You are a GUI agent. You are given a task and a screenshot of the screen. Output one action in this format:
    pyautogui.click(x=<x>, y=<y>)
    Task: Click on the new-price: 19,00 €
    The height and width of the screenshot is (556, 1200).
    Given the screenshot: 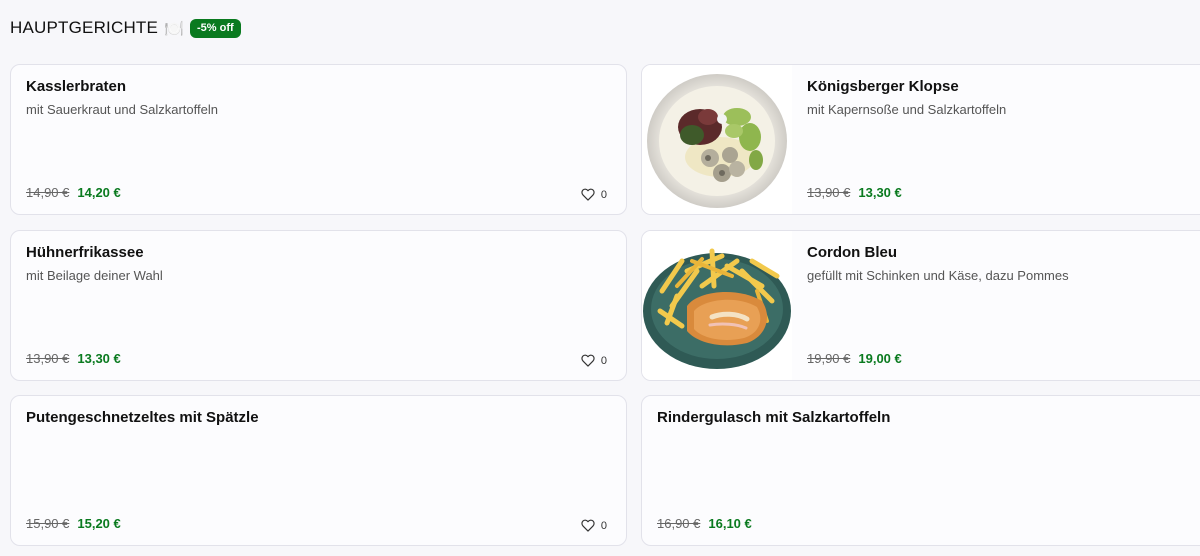 What is the action you would take?
    pyautogui.click(x=880, y=358)
    